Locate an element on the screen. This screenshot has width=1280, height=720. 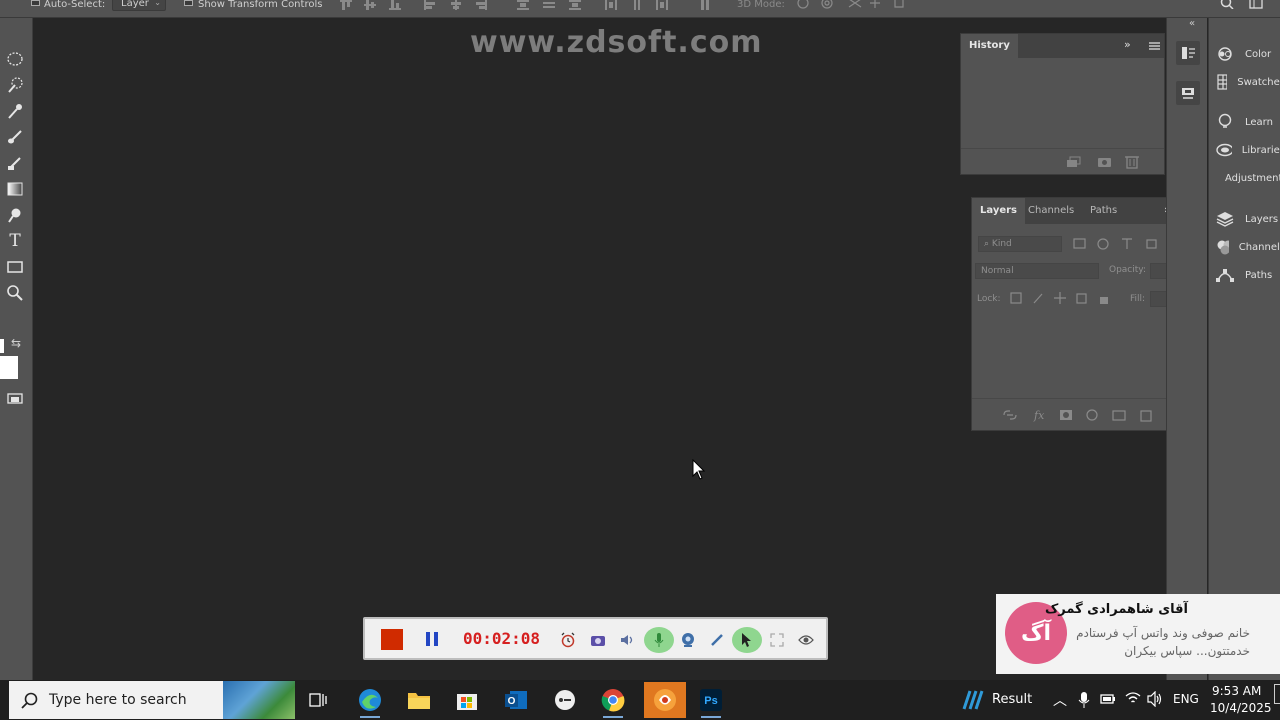
stamp-icon is located at coordinates (14, 163).